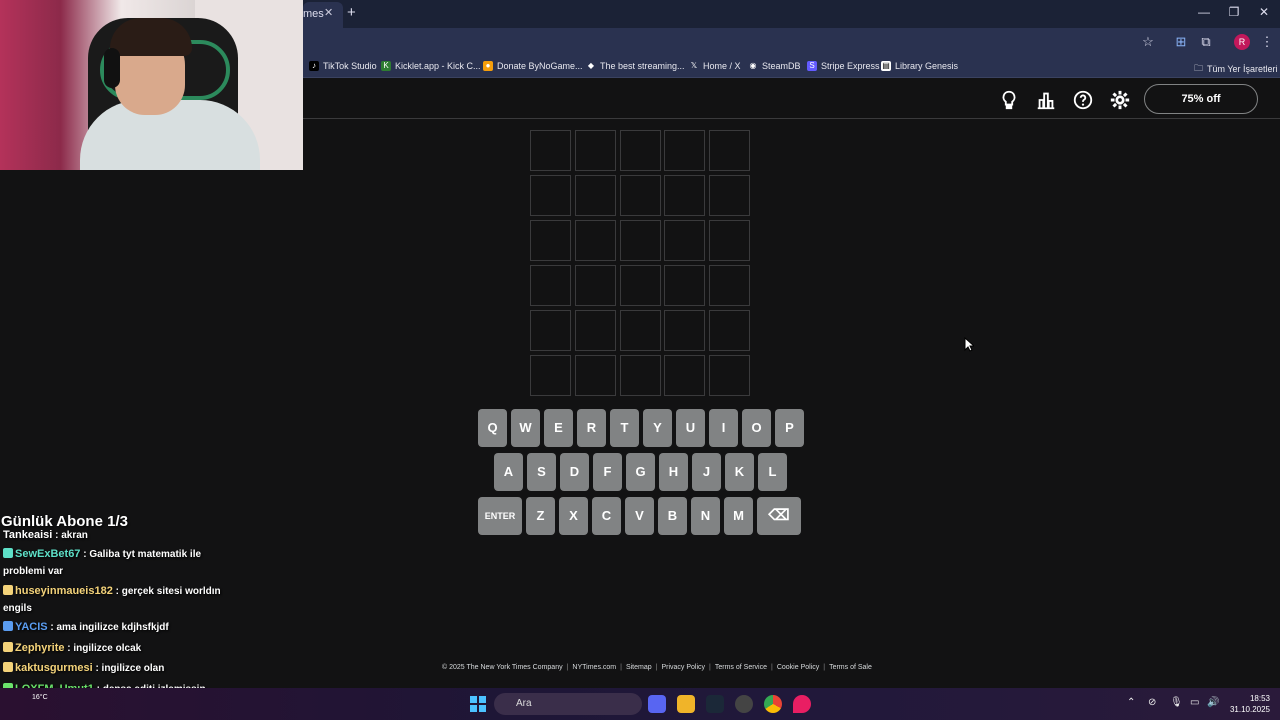 Image resolution: width=1280 pixels, height=720 pixels. Describe the element at coordinates (722, 66) in the screenshot. I see `bookmark-label: Home / X` at that location.